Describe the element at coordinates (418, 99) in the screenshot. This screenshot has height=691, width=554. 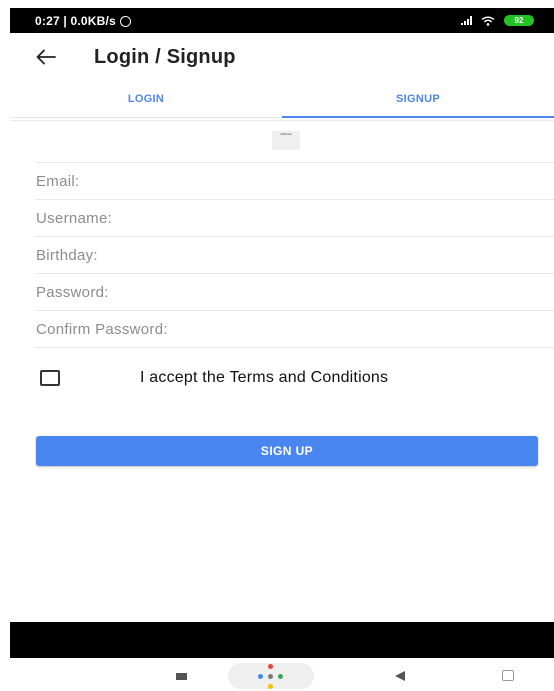
I see `tab-signup: SIGNUP` at that location.